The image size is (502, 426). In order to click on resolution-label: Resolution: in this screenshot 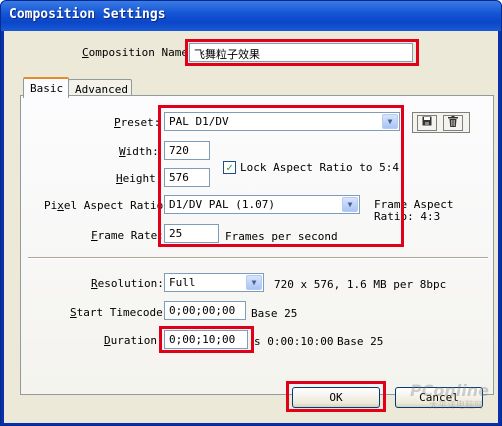, I will do `click(127, 283)`.